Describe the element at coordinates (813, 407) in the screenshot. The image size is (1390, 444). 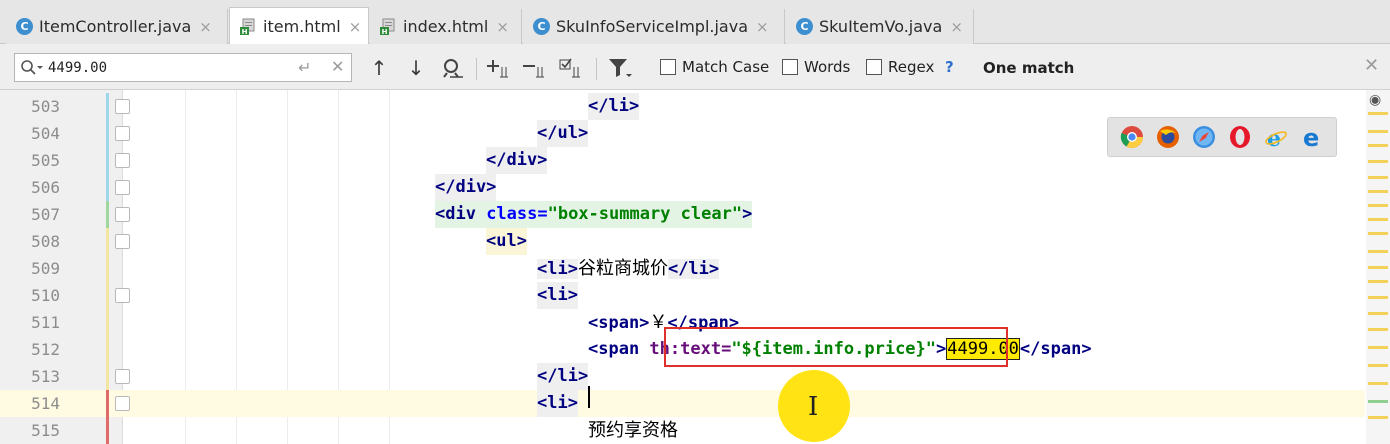
I see `text-cursor-icon: I` at that location.